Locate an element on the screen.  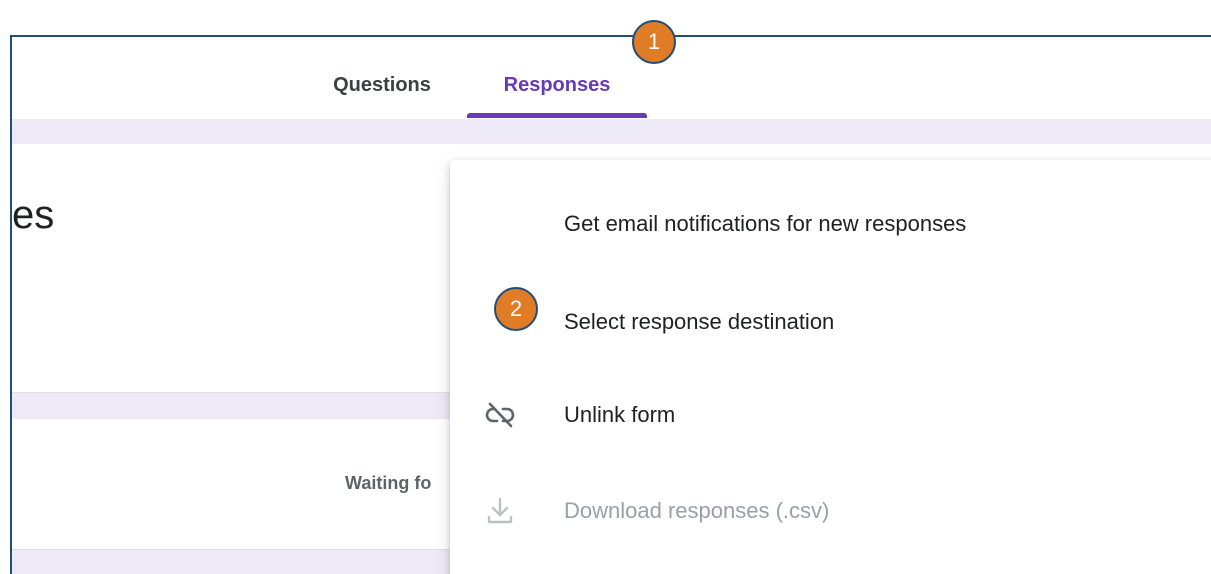
menu-item-label: Download responses (.csv) is located at coordinates (697, 510).